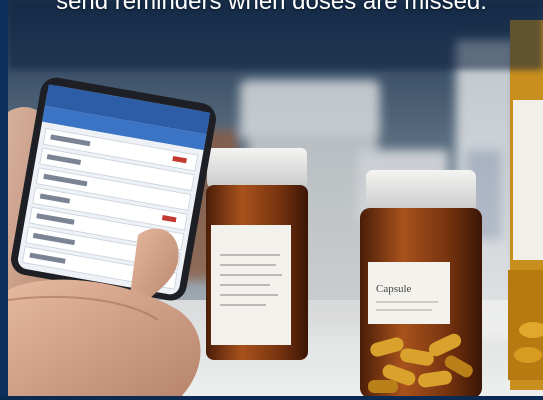  Describe the element at coordinates (394, 289) in the screenshot. I see `bottle-label: Capsule` at that location.